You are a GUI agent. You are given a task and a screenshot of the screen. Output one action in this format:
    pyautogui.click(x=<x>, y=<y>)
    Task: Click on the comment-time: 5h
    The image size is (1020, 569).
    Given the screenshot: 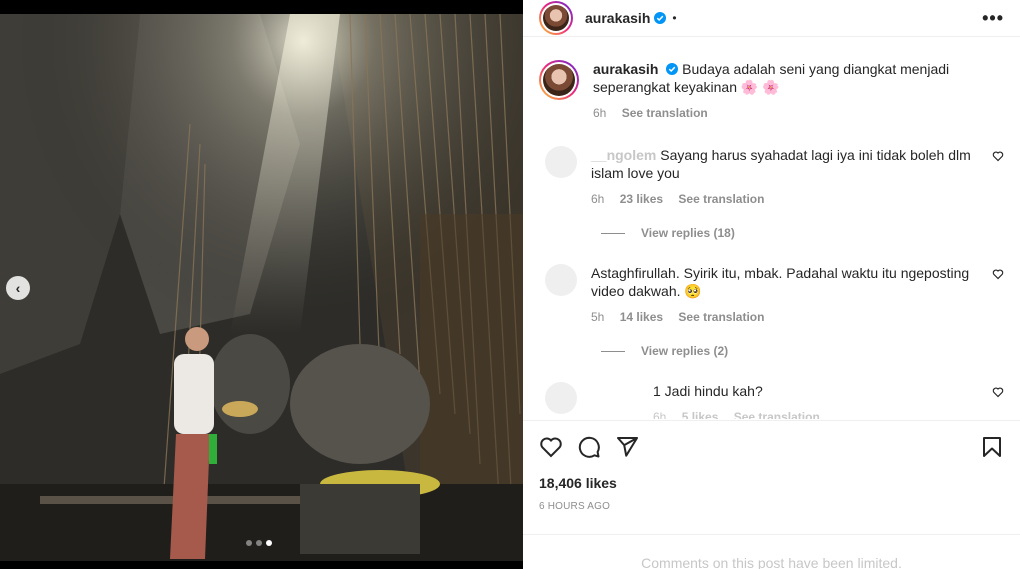 What is the action you would take?
    pyautogui.click(x=597, y=317)
    